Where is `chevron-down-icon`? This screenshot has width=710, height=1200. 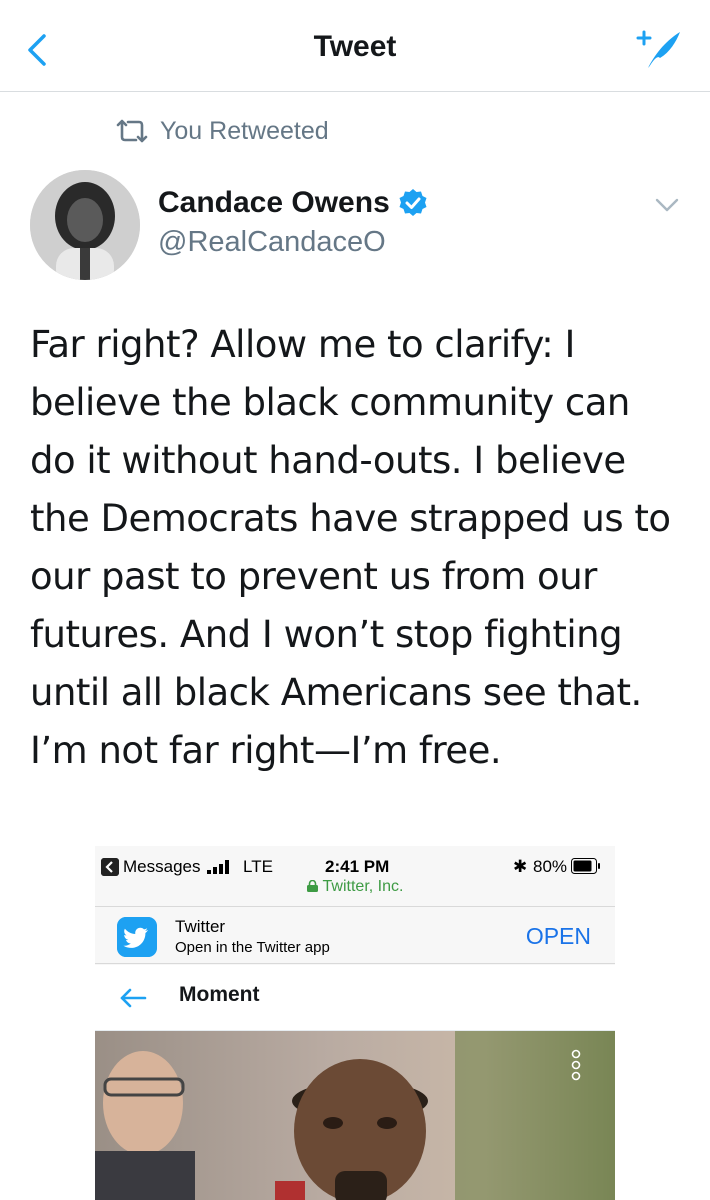 chevron-down-icon is located at coordinates (667, 205).